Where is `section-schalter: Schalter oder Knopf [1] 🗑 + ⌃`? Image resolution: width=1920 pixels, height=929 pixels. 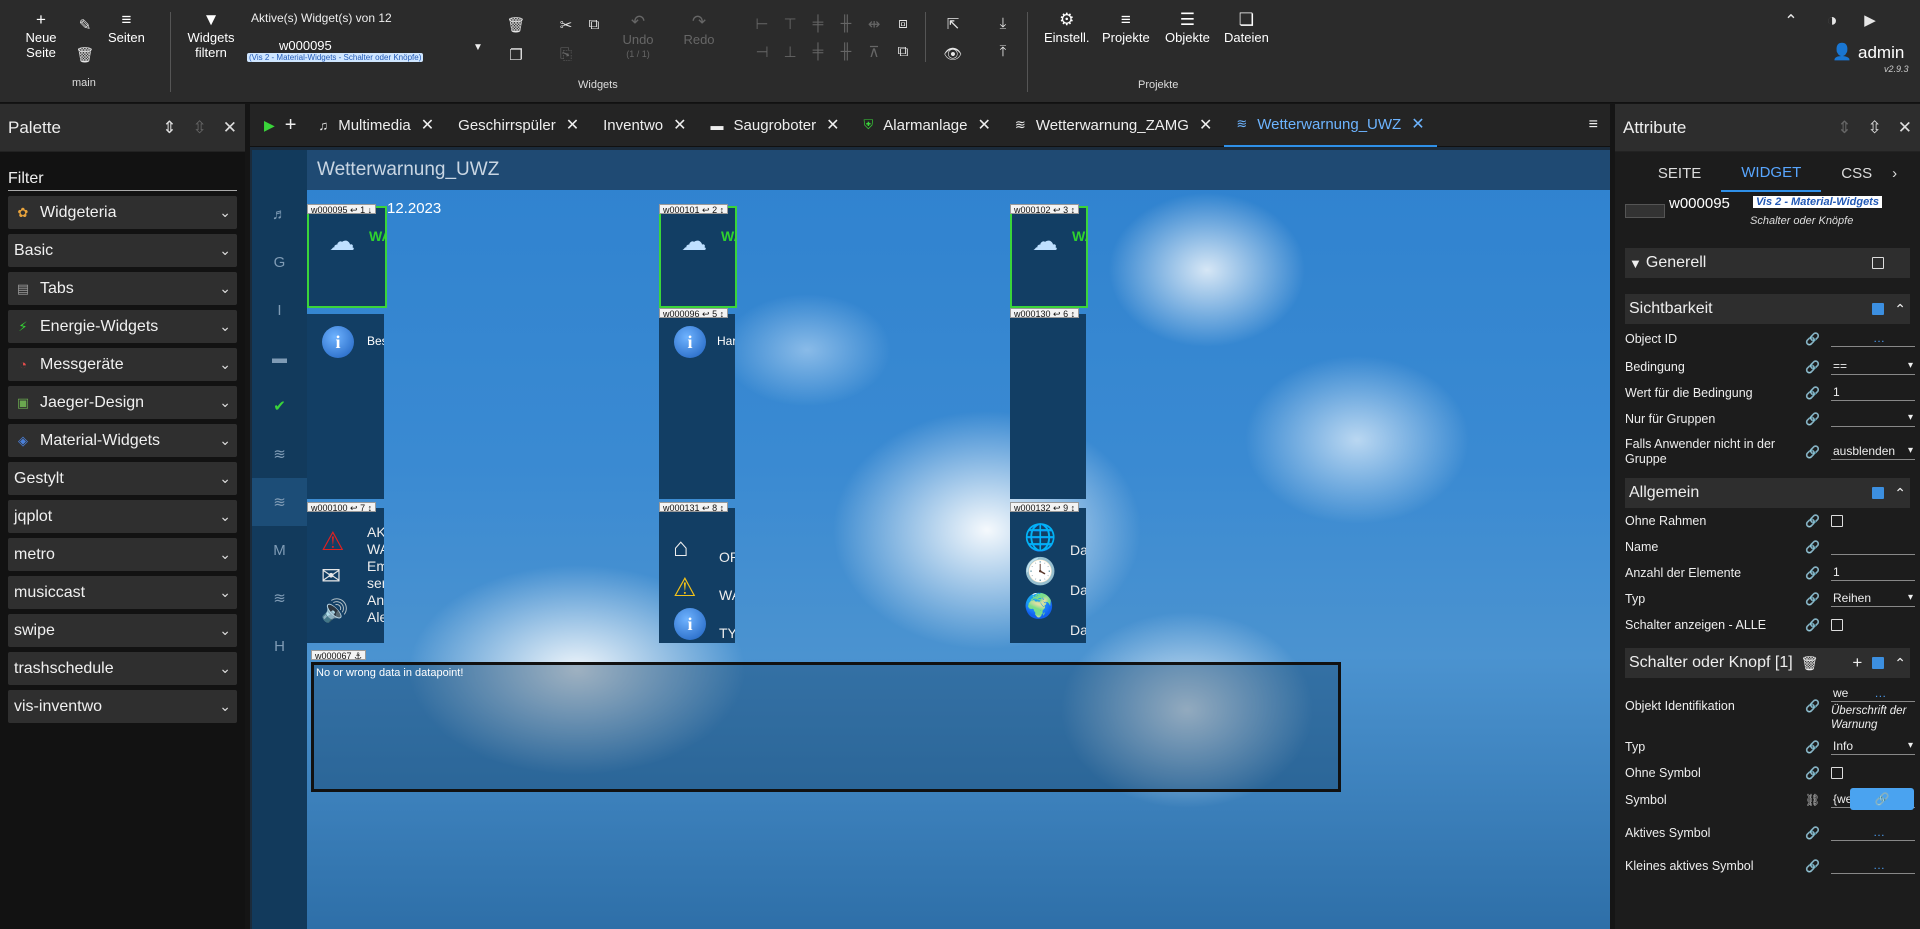
section-schalter: Schalter oder Knopf [1] 🗑 + ⌃ is located at coordinates (1767, 663).